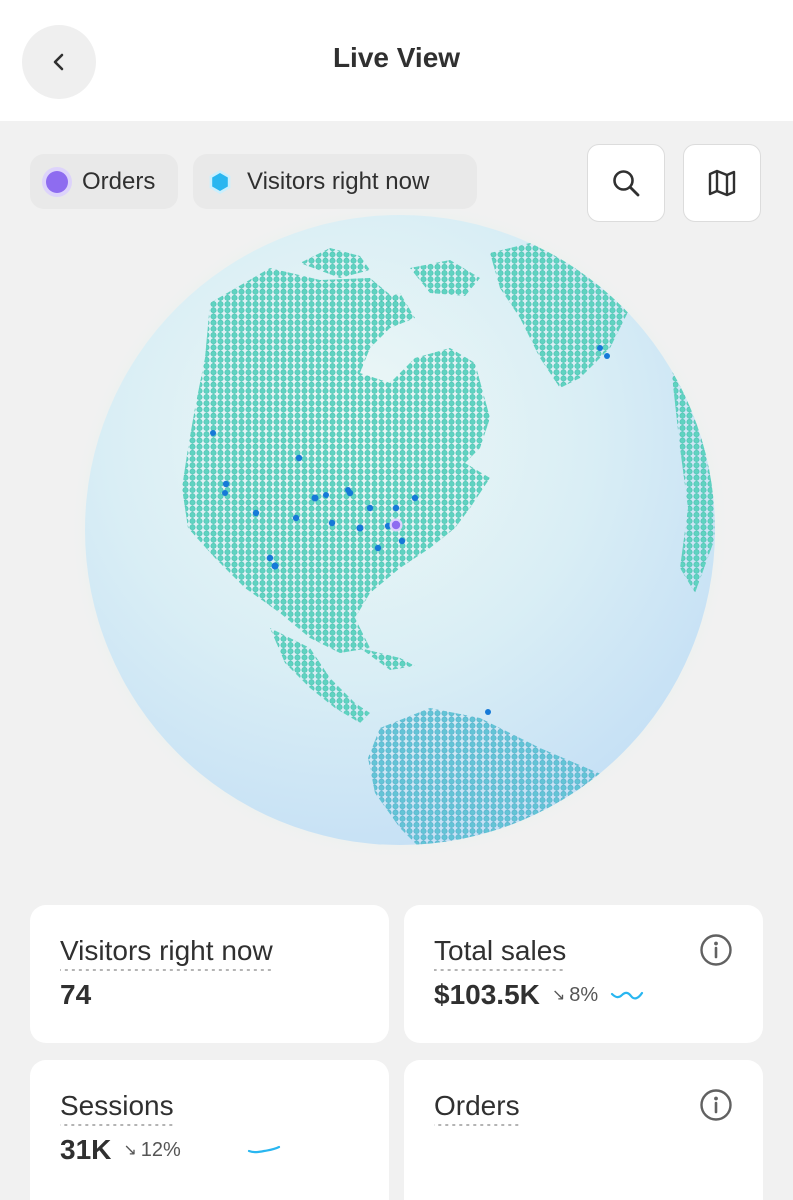  I want to click on total-sales-value: $103.5K, so click(487, 994).